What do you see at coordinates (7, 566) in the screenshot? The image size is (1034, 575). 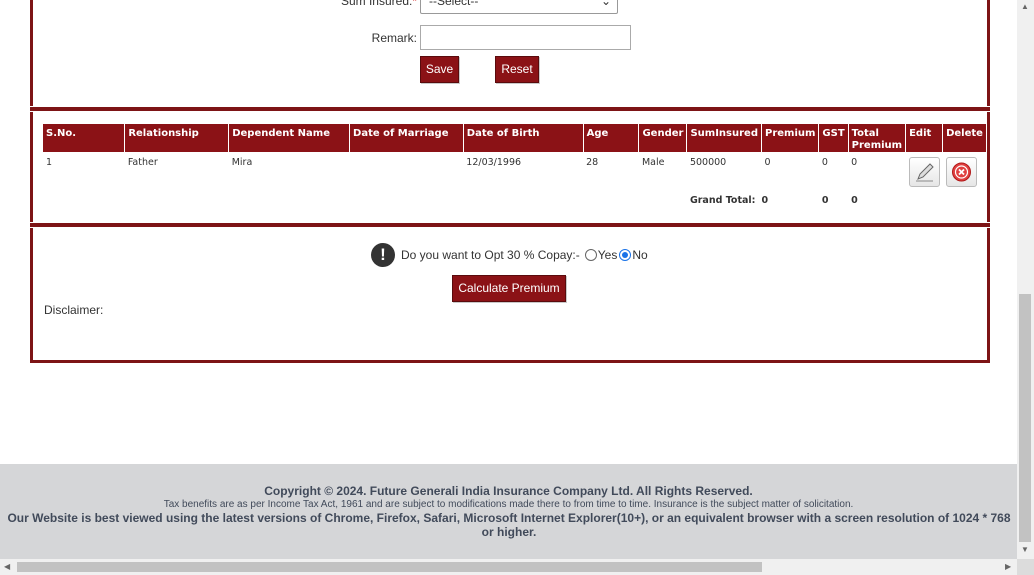 I see `scroll-left-icon: ◀` at bounding box center [7, 566].